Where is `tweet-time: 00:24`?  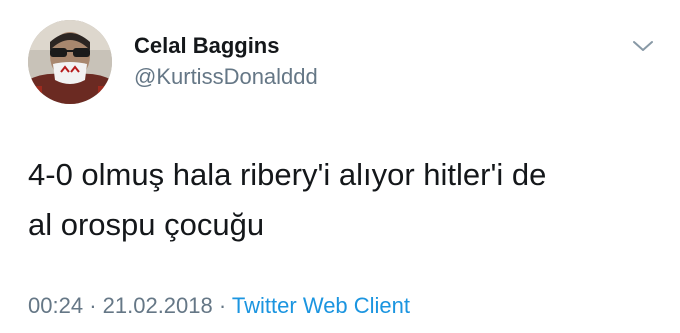 tweet-time: 00:24 is located at coordinates (55, 305).